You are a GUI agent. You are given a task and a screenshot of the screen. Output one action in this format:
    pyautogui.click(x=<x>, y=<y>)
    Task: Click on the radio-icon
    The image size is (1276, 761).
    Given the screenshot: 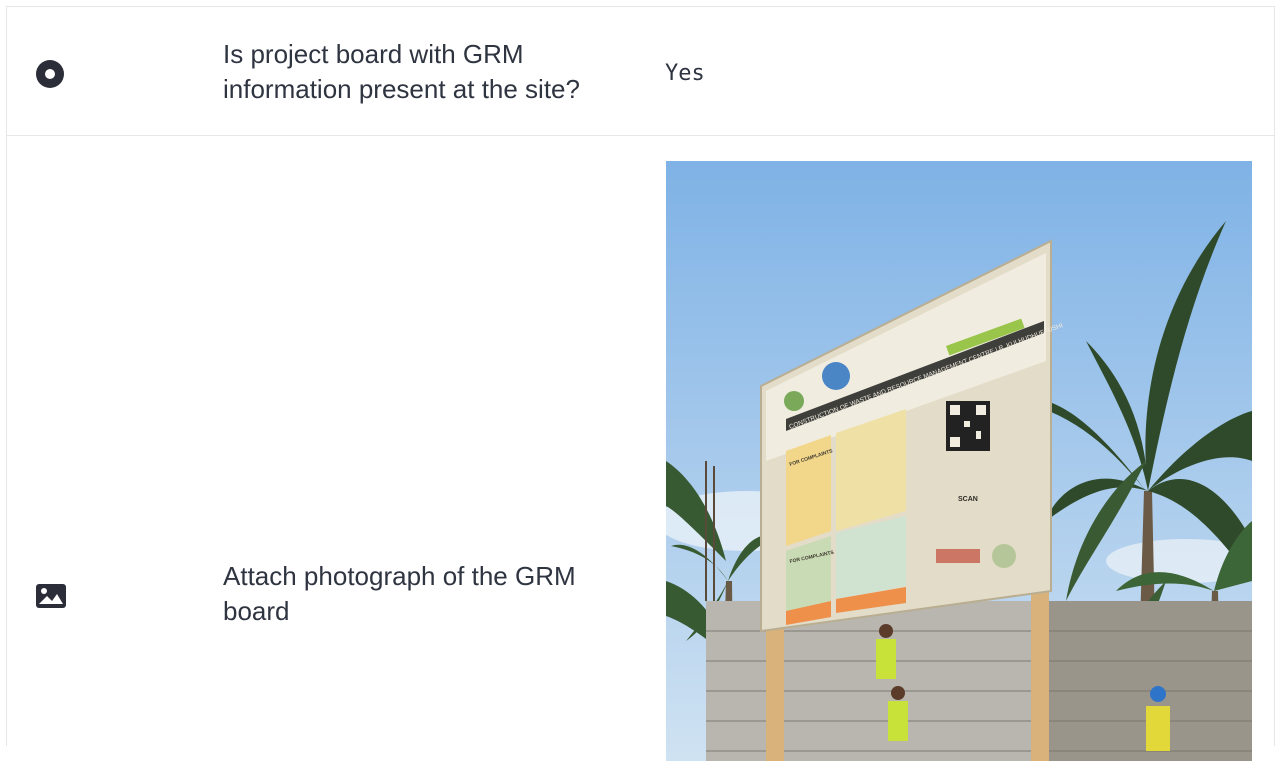 What is the action you would take?
    pyautogui.click(x=52, y=76)
    